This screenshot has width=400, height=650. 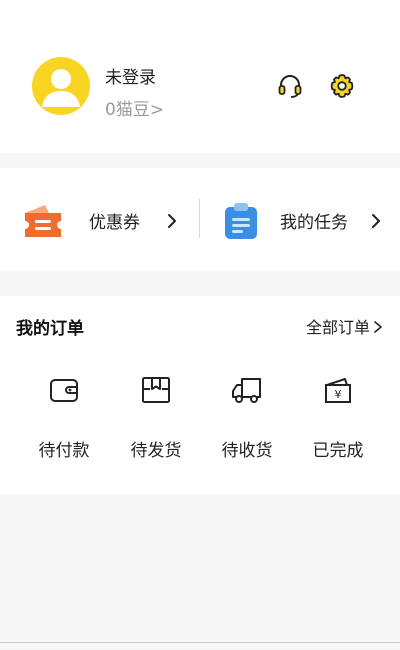 What do you see at coordinates (64, 451) in the screenshot?
I see `order-status-label: 待付款` at bounding box center [64, 451].